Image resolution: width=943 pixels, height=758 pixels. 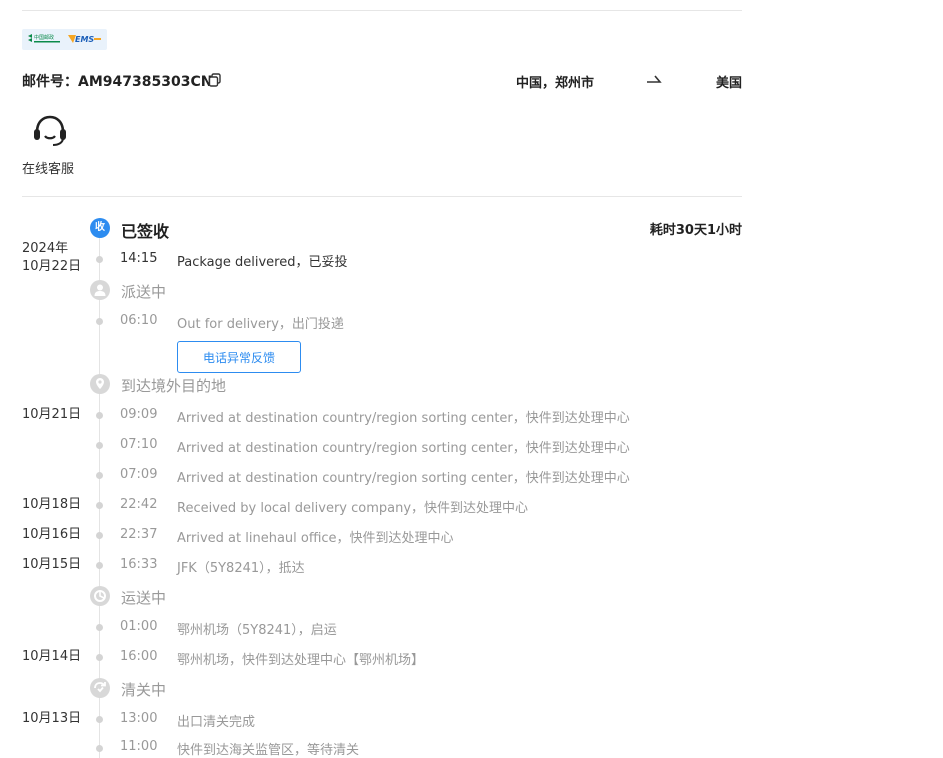 I want to click on date-2024-10-22: 2024年 10月22日, so click(x=51, y=258).